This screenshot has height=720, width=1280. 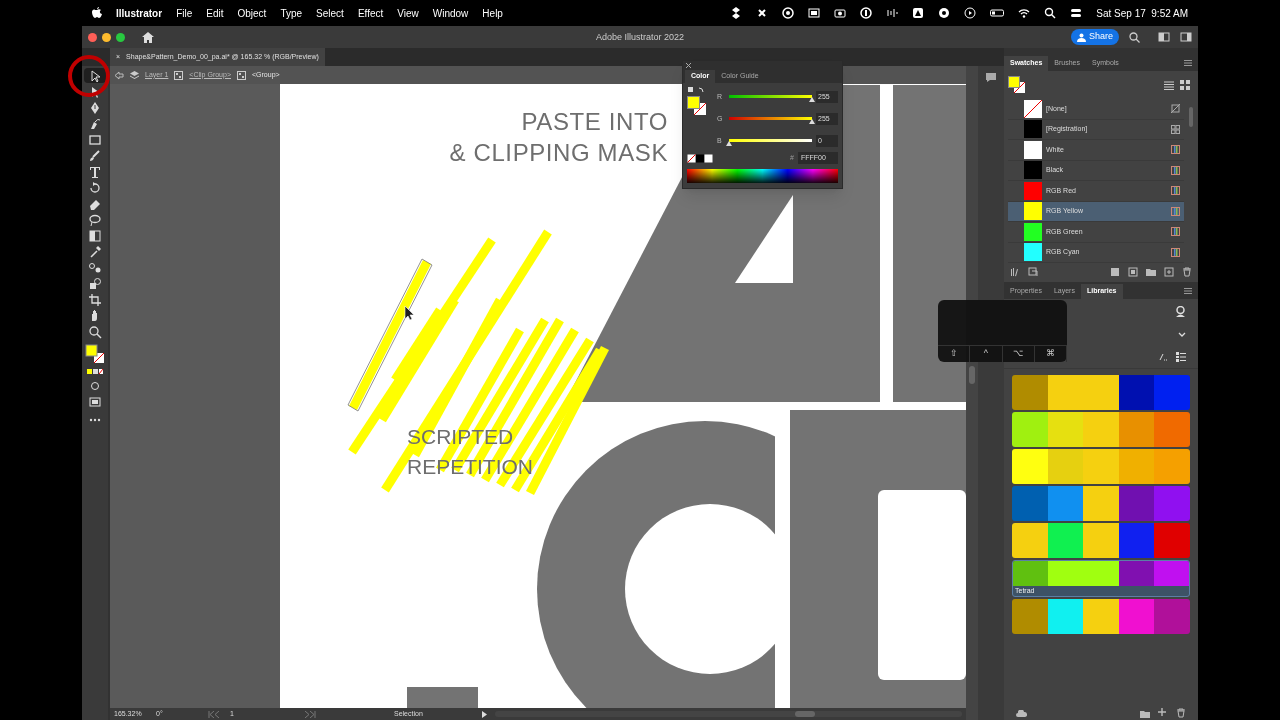 I want to click on signal-icon, so click(x=892, y=13).